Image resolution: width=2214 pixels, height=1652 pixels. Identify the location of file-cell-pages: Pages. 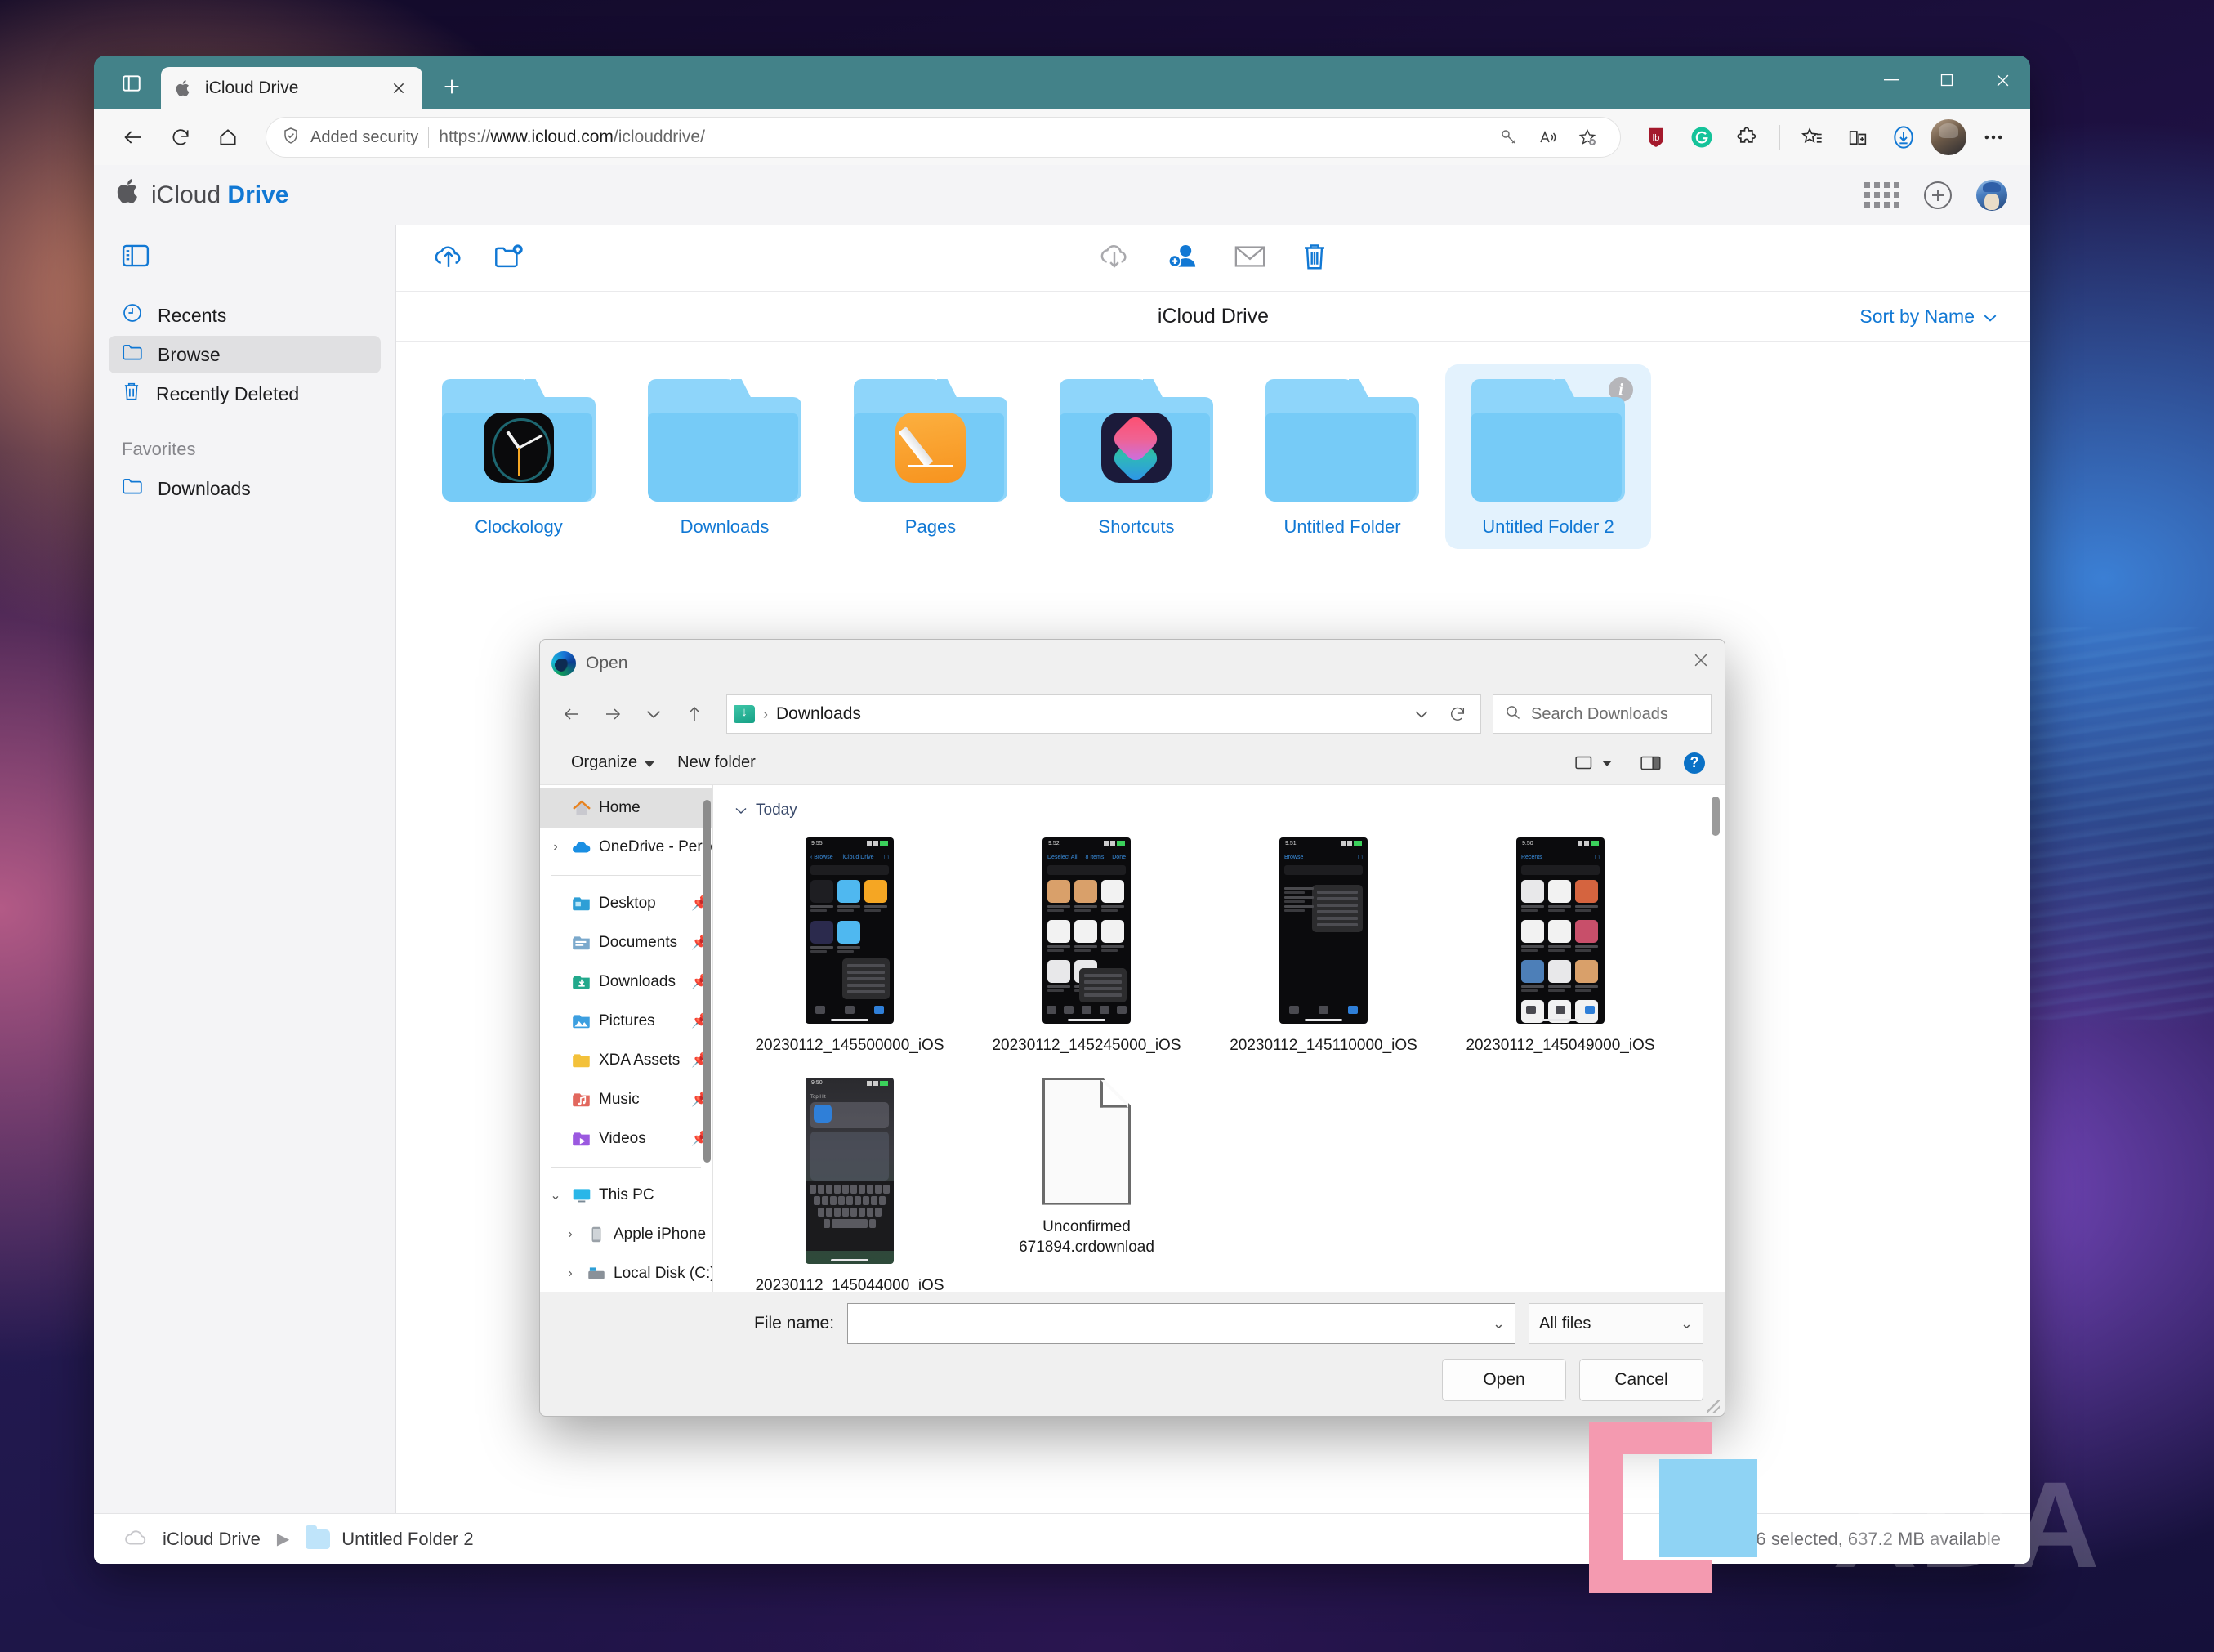
(930, 456).